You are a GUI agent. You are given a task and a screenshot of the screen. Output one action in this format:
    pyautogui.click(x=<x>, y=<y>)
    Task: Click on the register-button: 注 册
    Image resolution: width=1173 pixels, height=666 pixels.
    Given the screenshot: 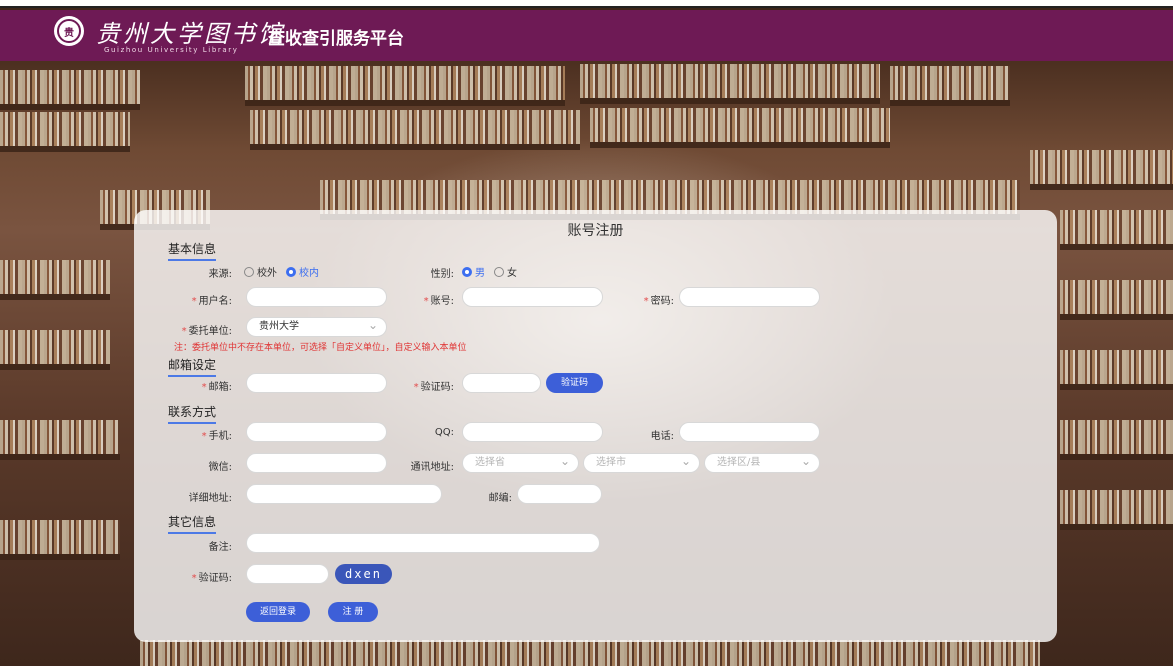 What is the action you would take?
    pyautogui.click(x=353, y=612)
    